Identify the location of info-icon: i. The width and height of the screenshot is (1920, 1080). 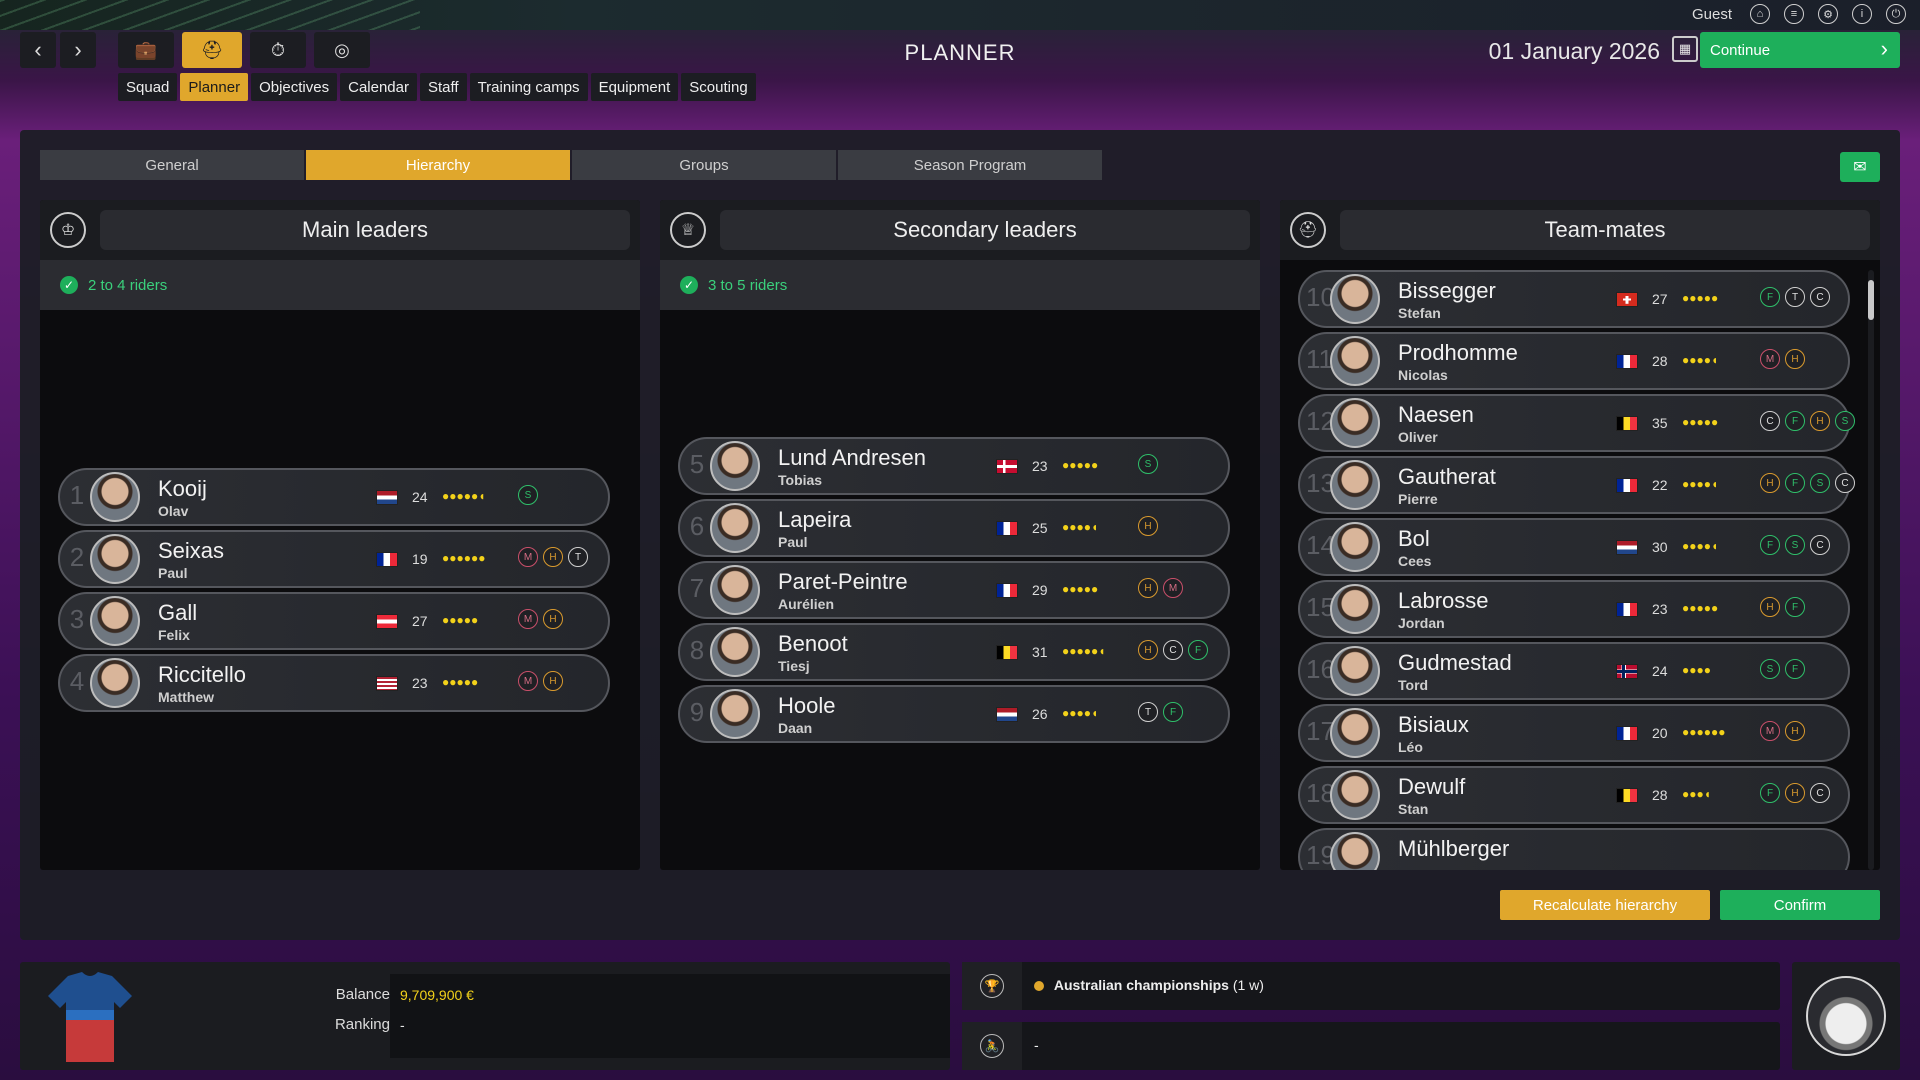
(1862, 14).